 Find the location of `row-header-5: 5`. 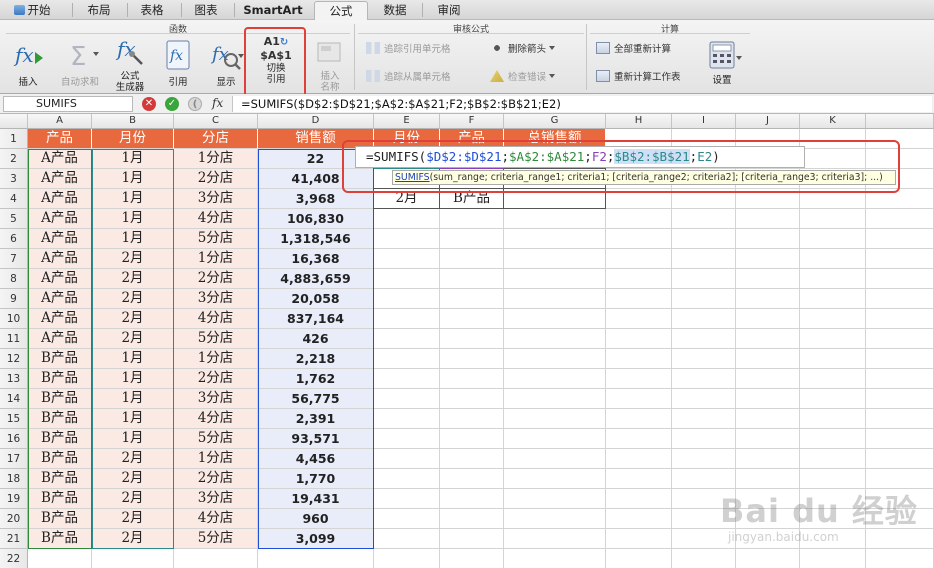

row-header-5: 5 is located at coordinates (14, 219).